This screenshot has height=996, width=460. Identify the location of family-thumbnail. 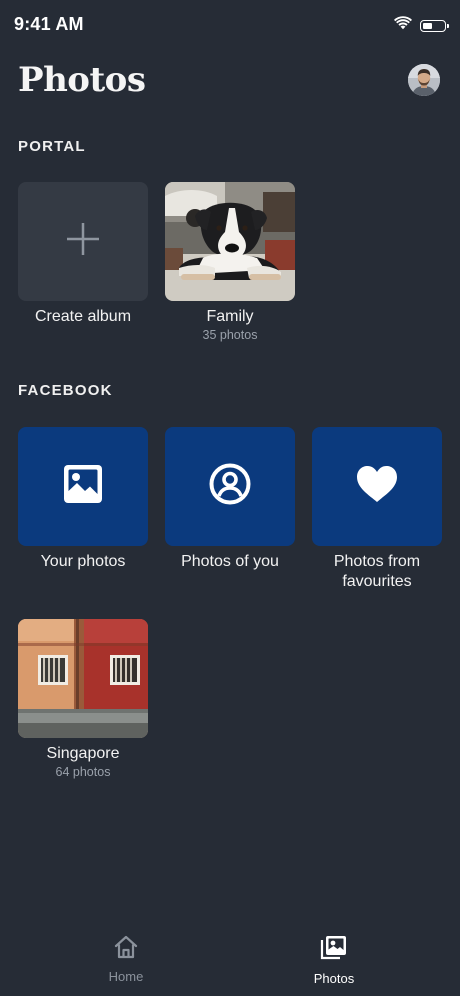
(230, 241).